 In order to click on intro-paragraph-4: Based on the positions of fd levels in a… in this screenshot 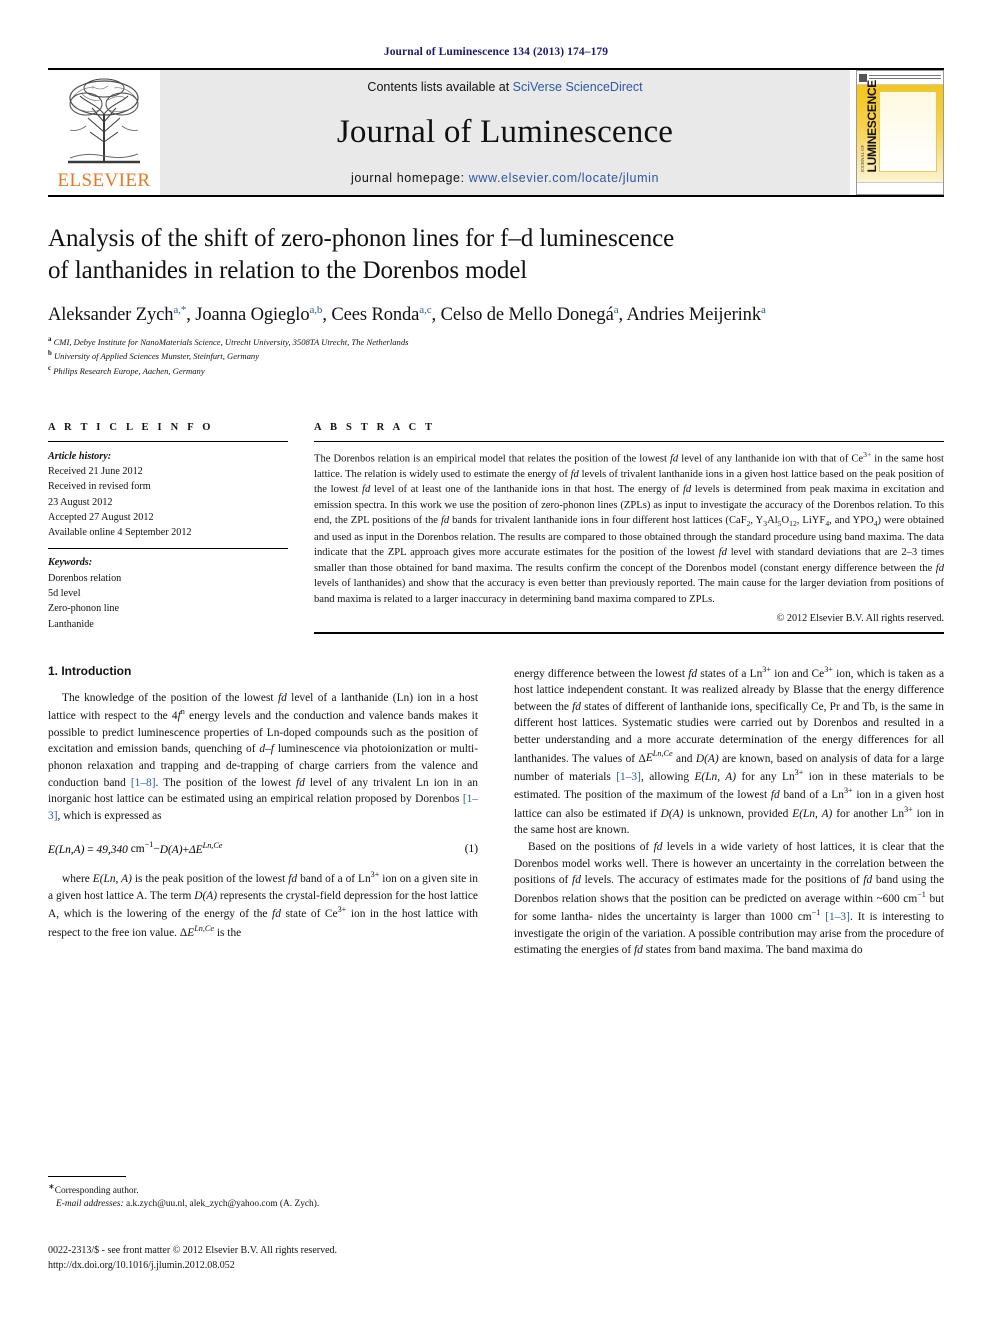, I will do `click(729, 898)`.